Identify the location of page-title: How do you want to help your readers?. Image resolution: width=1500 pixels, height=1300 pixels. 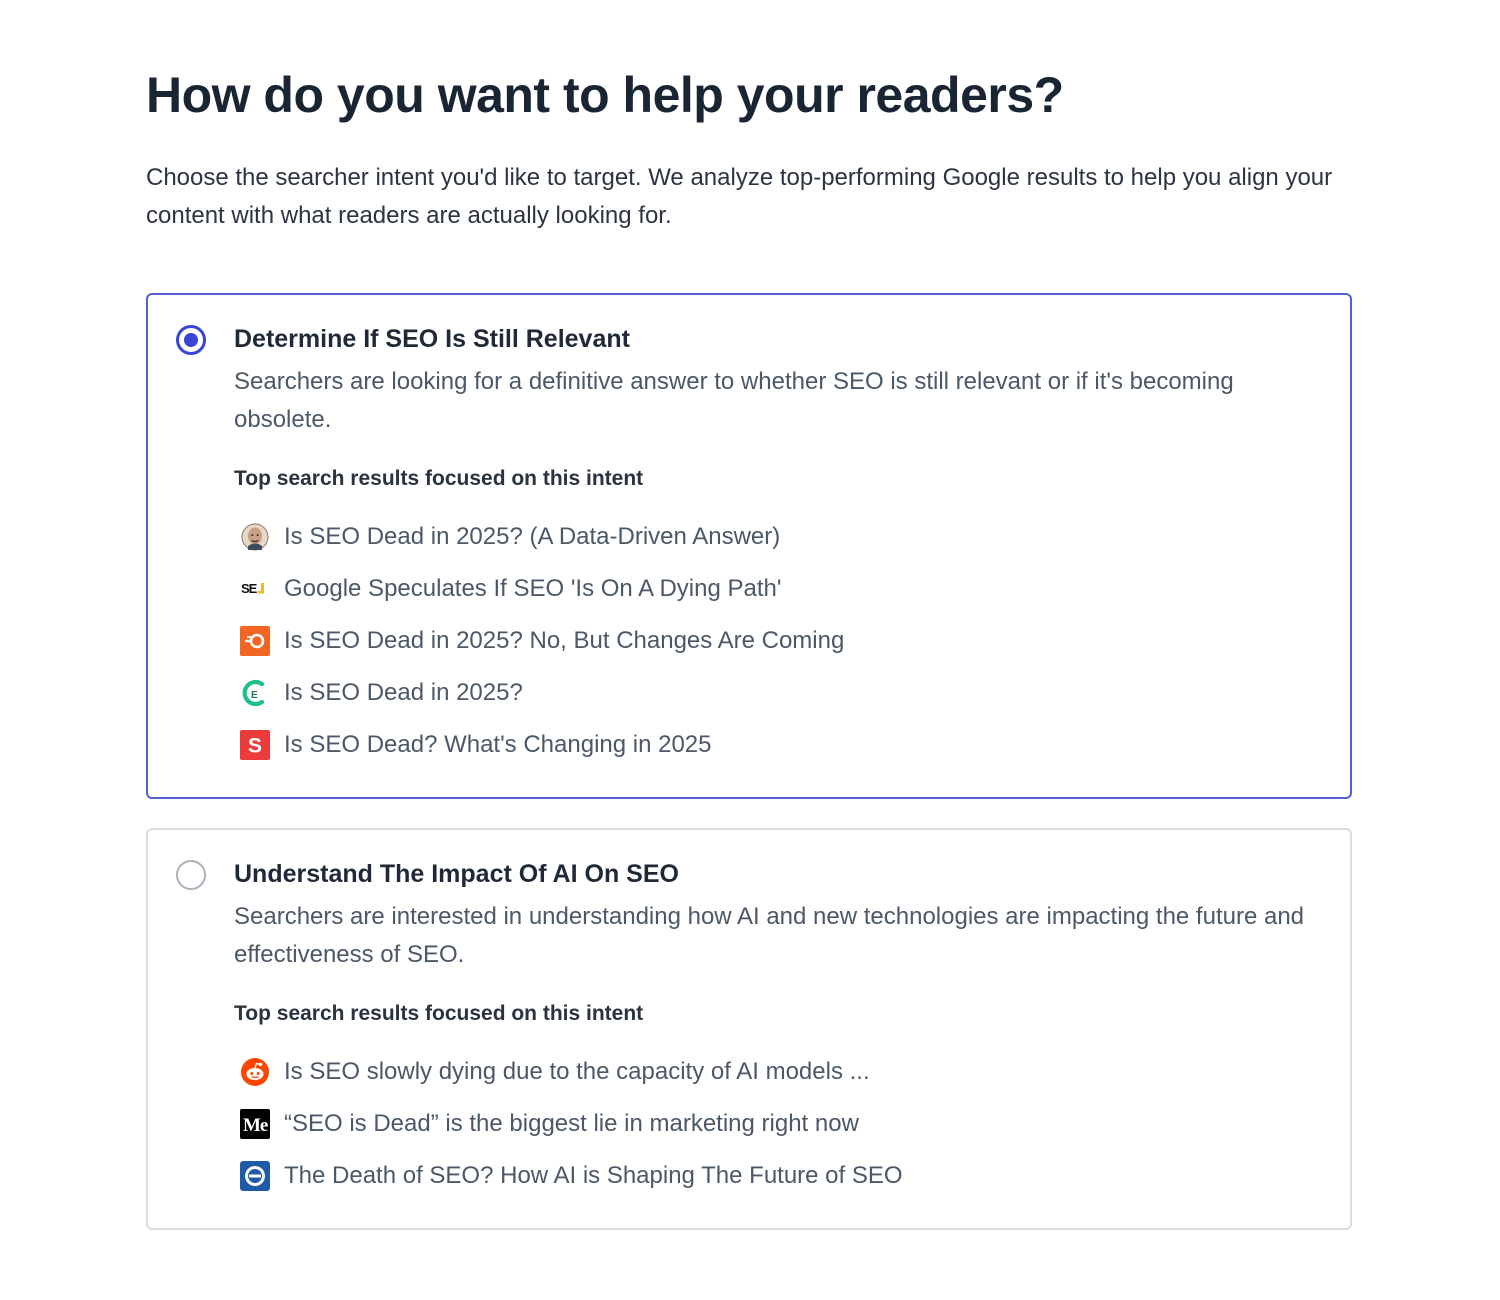
(605, 95).